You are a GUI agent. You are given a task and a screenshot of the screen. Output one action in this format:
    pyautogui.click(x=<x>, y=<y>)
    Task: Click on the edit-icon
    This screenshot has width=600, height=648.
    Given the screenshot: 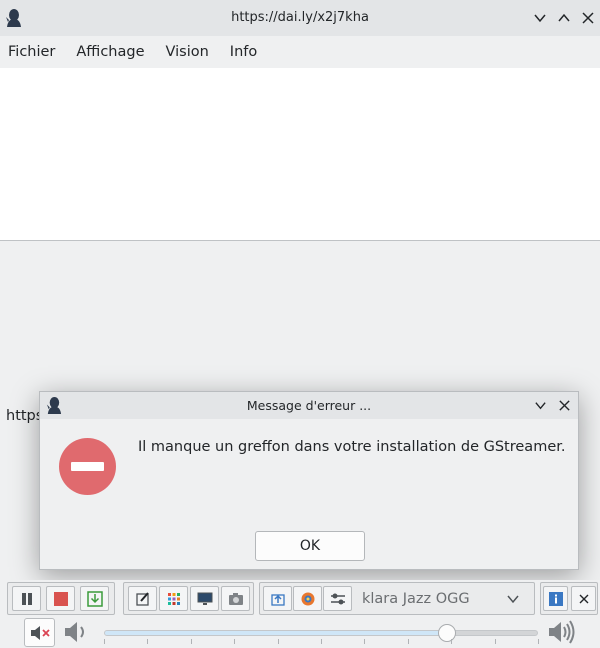 What is the action you would take?
    pyautogui.click(x=142, y=598)
    